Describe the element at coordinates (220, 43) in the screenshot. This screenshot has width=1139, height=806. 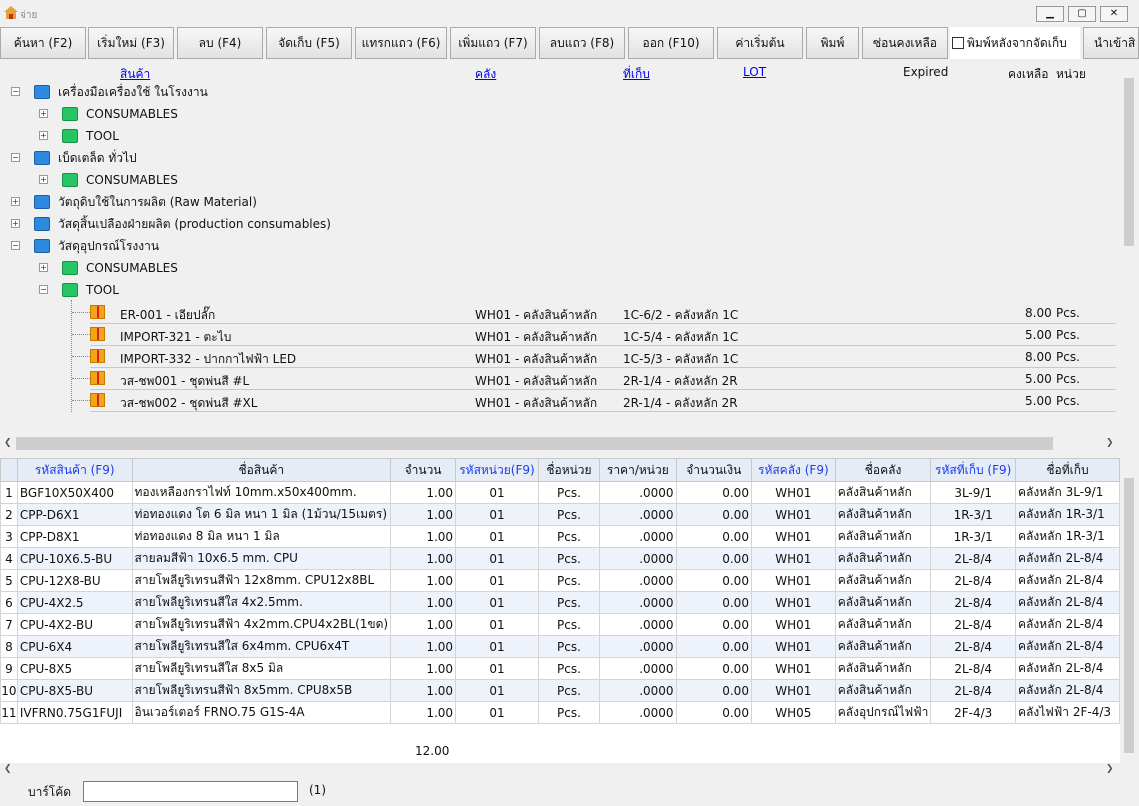
I see `delete-button: ลบ (F4)` at that location.